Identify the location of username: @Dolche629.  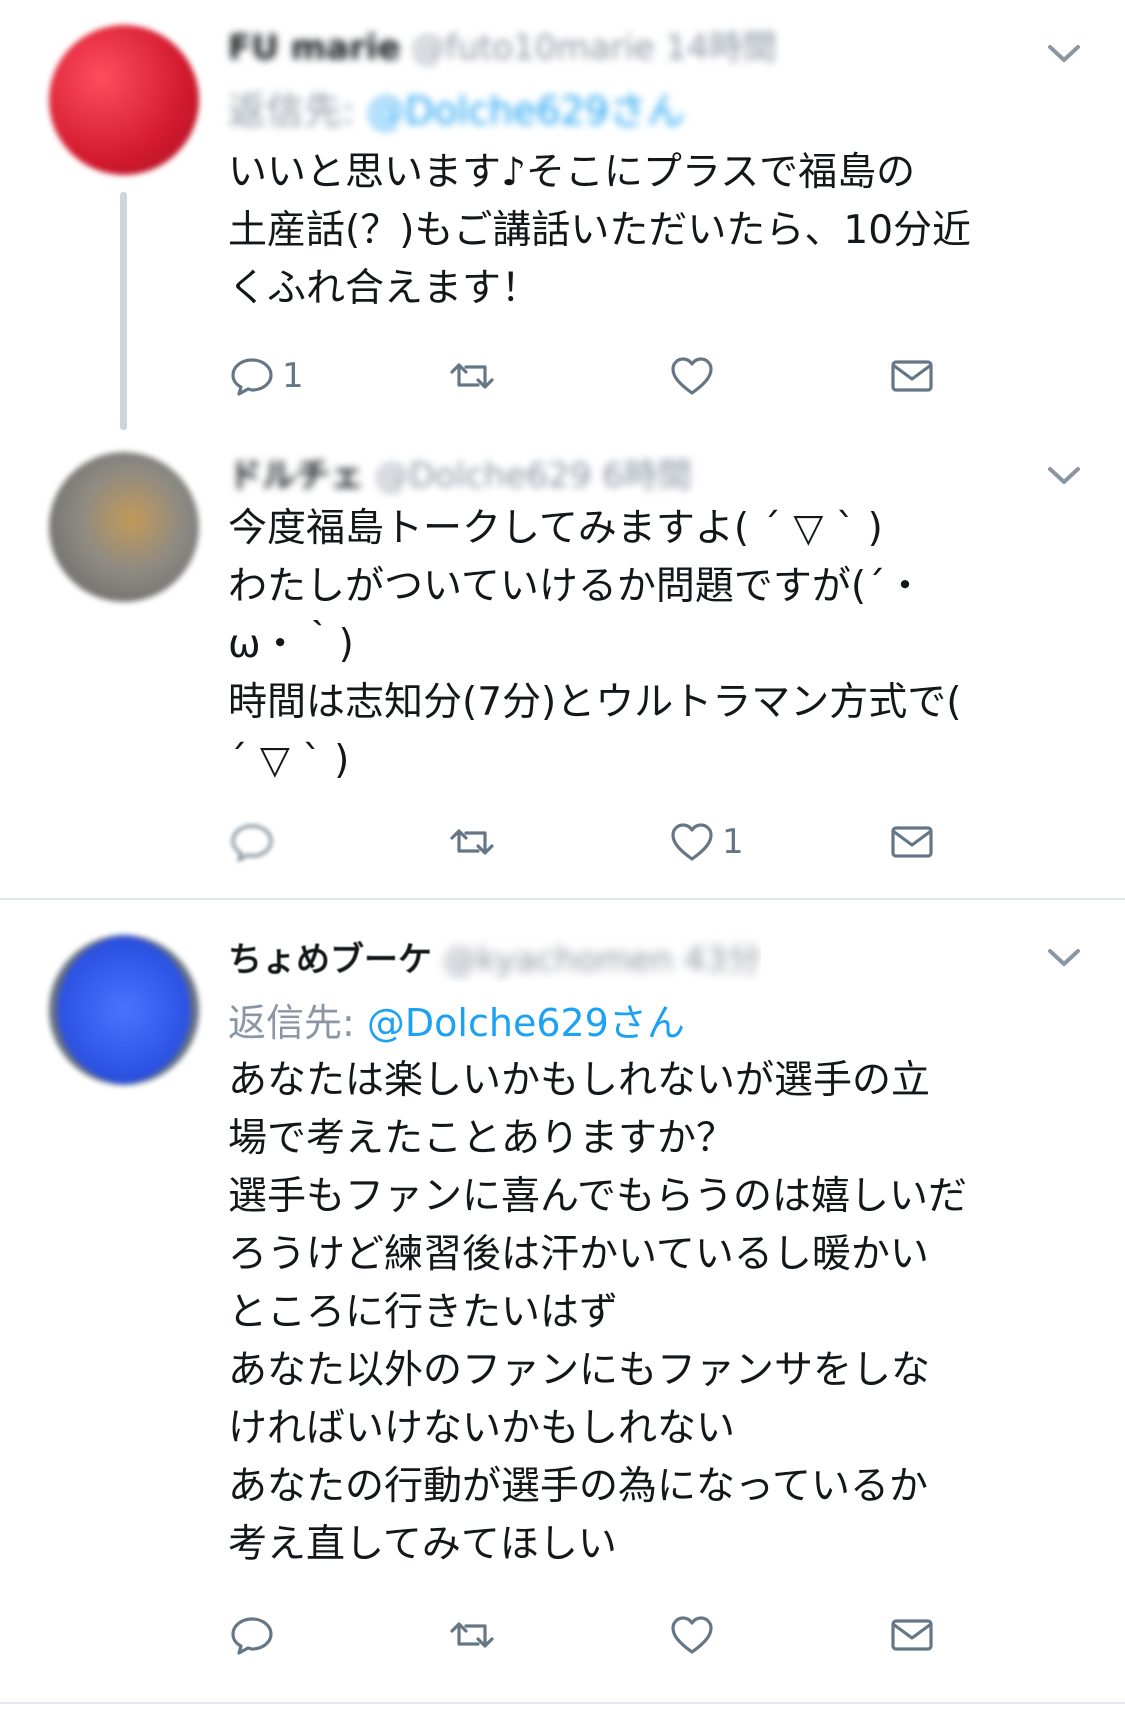
(483, 476).